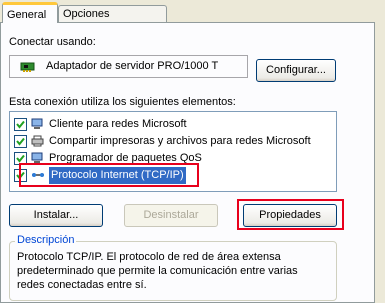  I want to click on description-title: Descripción, so click(46, 240).